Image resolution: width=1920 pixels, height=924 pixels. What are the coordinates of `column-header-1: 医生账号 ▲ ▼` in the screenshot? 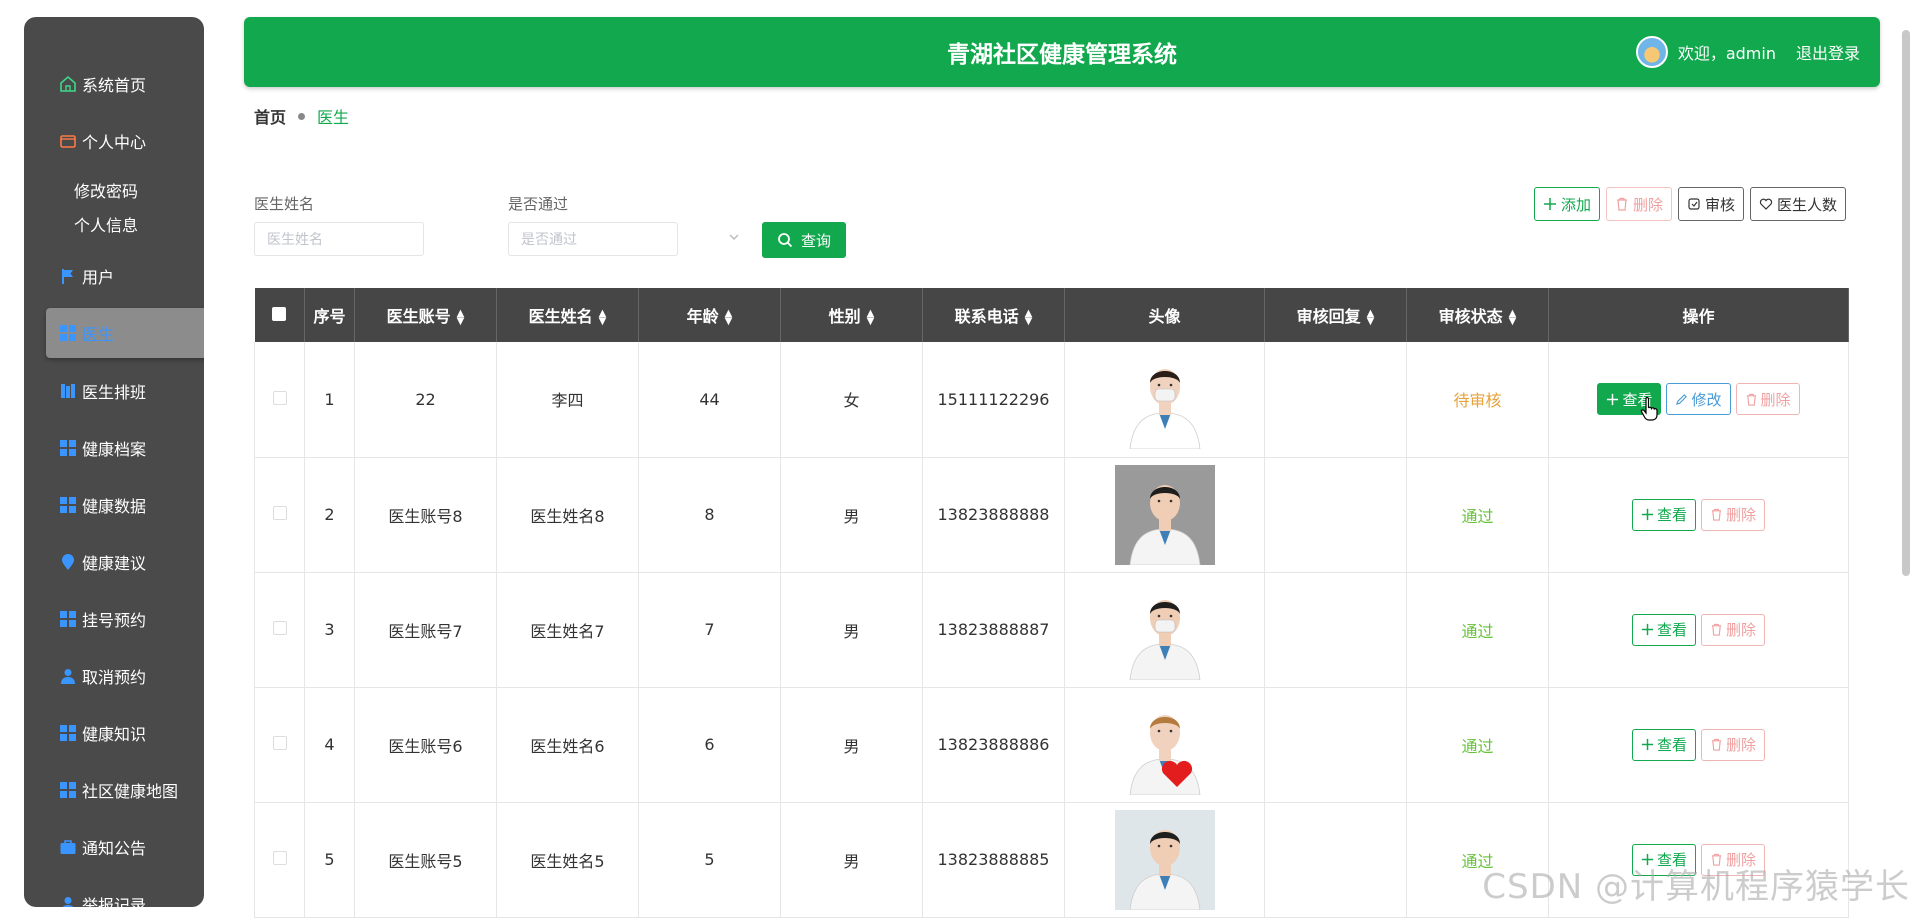 It's located at (425, 315).